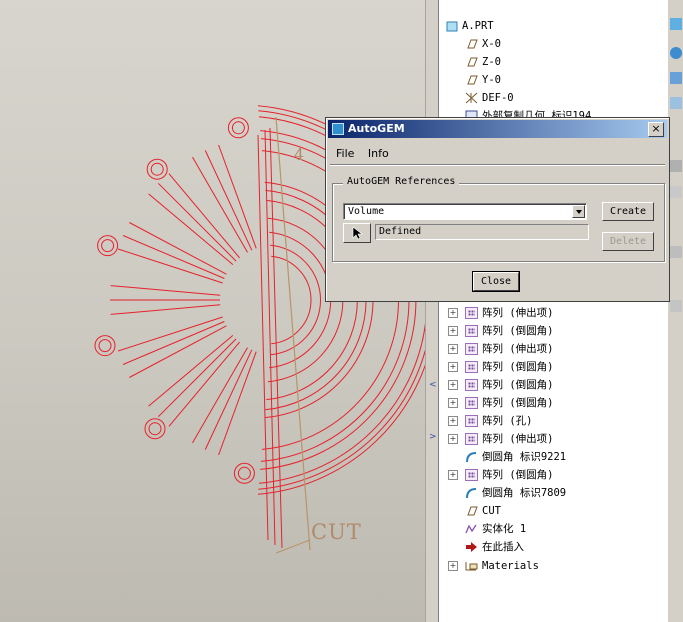 The height and width of the screenshot is (622, 683). I want to click on tree-item-label: DEF-0, so click(498, 98).